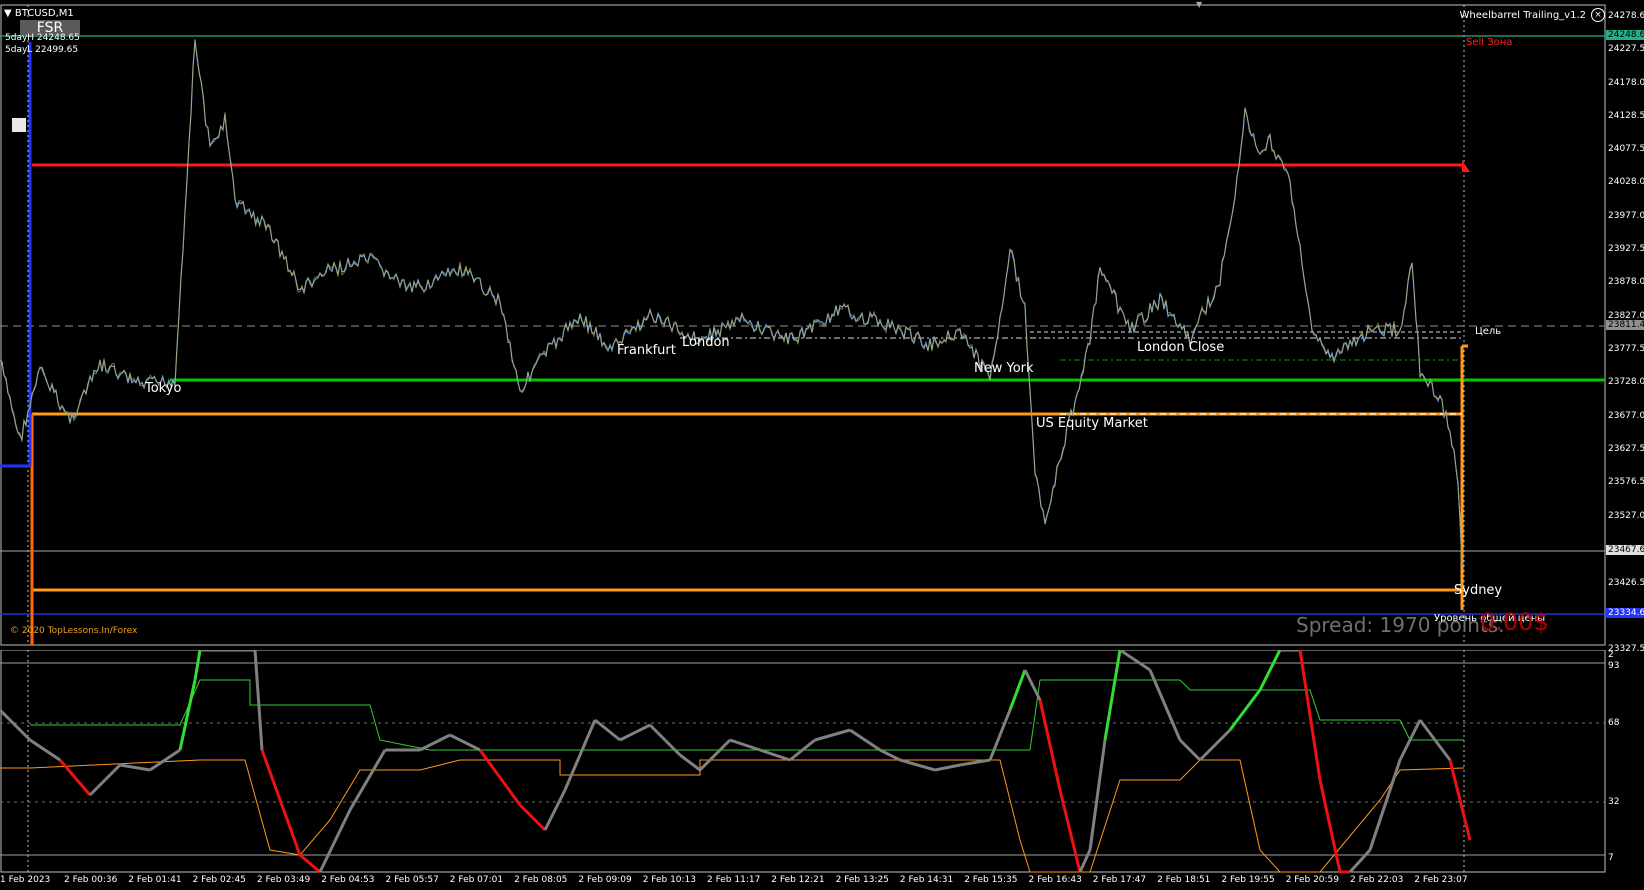 The height and width of the screenshot is (890, 1644). I want to click on time-axis-label: 2 Feb 14:31, so click(926, 880).